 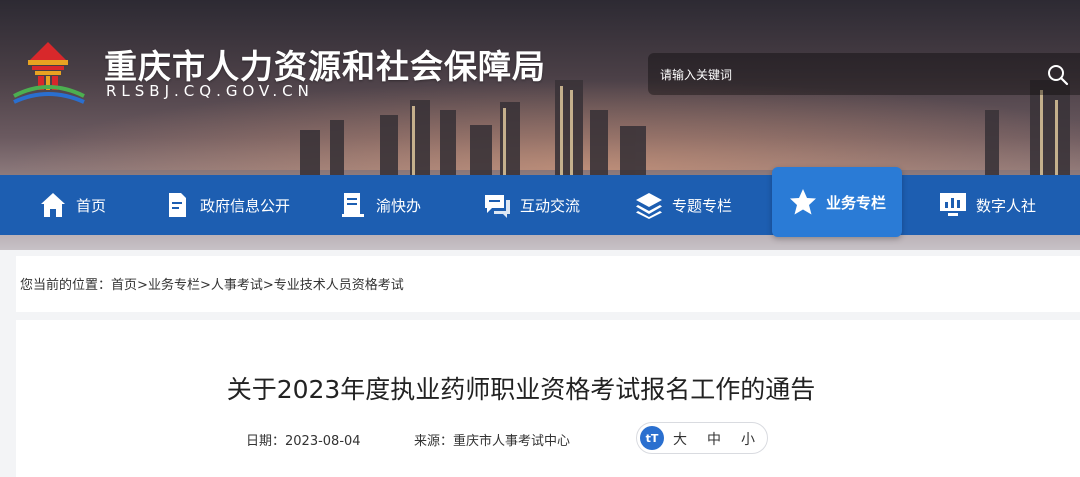 What do you see at coordinates (953, 204) in the screenshot?
I see `monitor-chart-icon` at bounding box center [953, 204].